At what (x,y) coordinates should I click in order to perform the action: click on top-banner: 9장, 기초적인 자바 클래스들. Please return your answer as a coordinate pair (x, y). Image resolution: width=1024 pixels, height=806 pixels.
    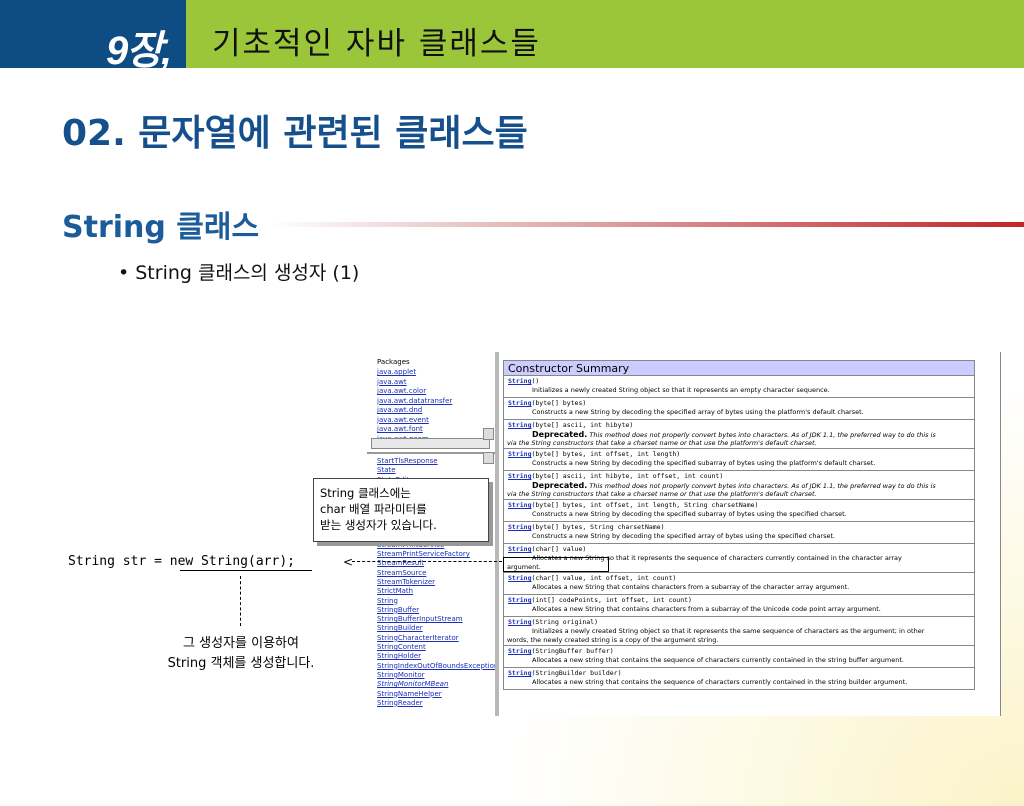
    Looking at the image, I should click on (512, 36).